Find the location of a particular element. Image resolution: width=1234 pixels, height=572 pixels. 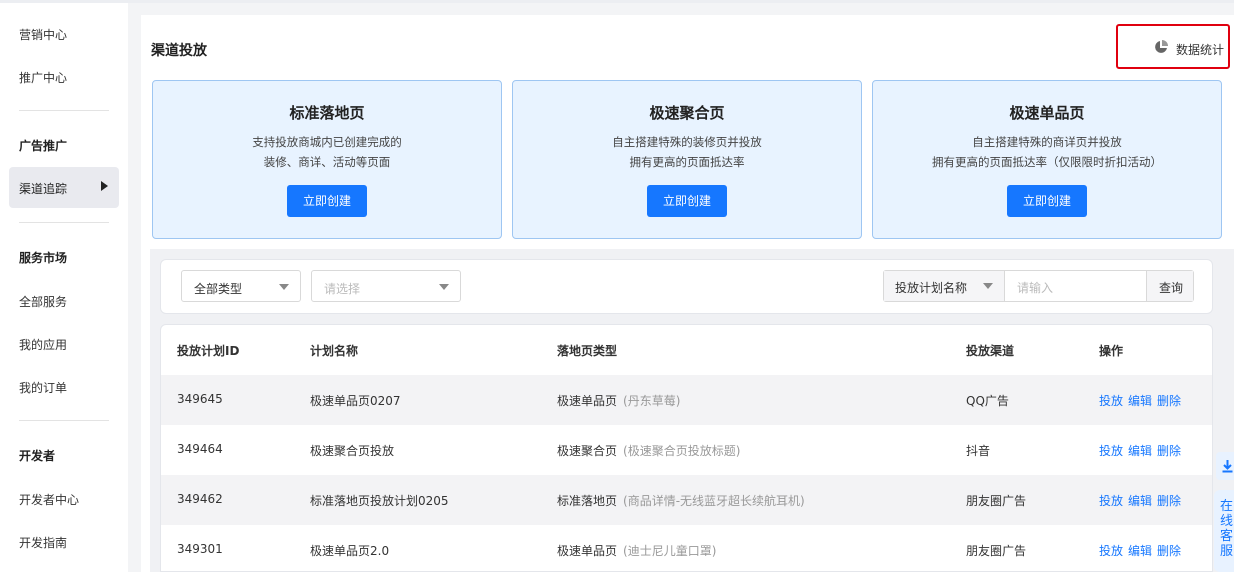

sidebar-item-all-services: 全部服务 is located at coordinates (43, 301).